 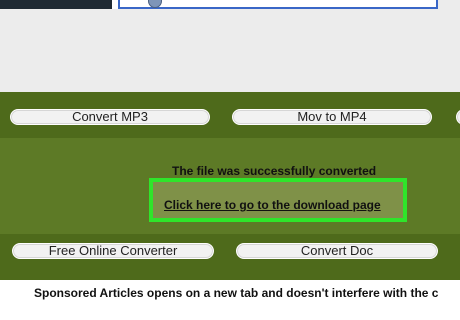 What do you see at coordinates (337, 251) in the screenshot?
I see `convert-doc-button: Convert Doc` at bounding box center [337, 251].